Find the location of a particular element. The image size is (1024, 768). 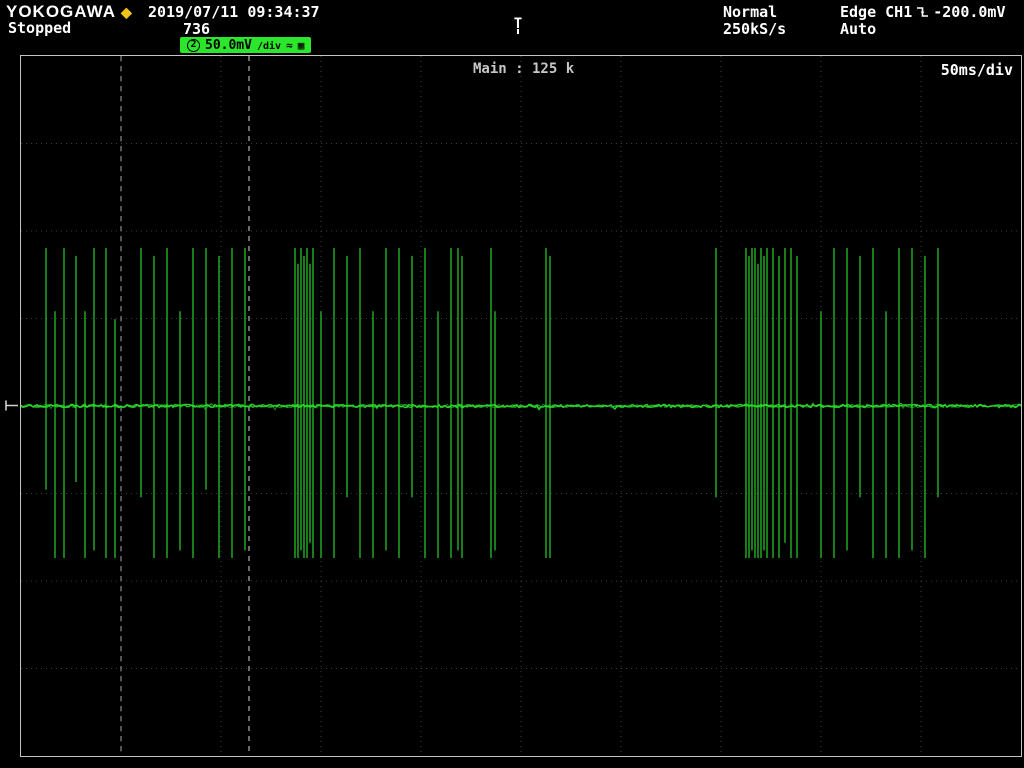

channel-scale-text: 50.0mV is located at coordinates (228, 45).